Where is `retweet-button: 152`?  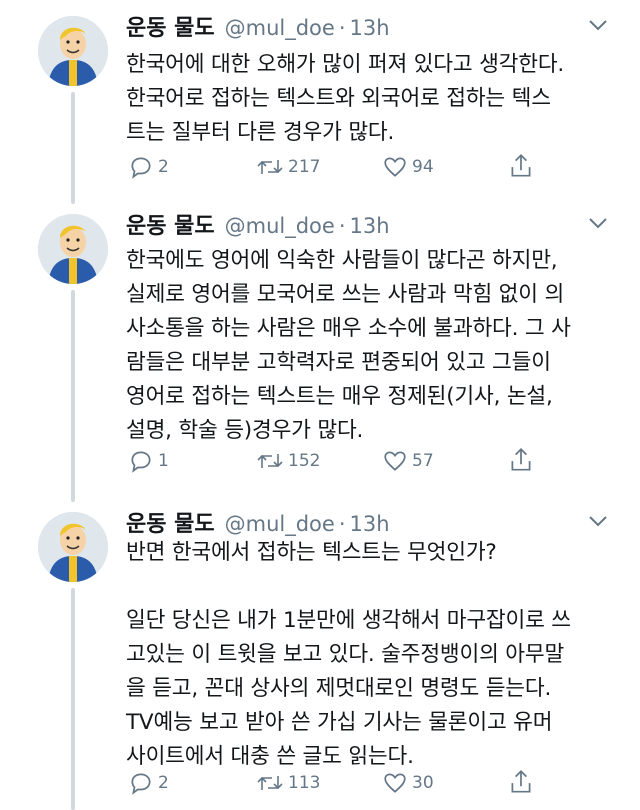 retweet-button: 152 is located at coordinates (288, 461).